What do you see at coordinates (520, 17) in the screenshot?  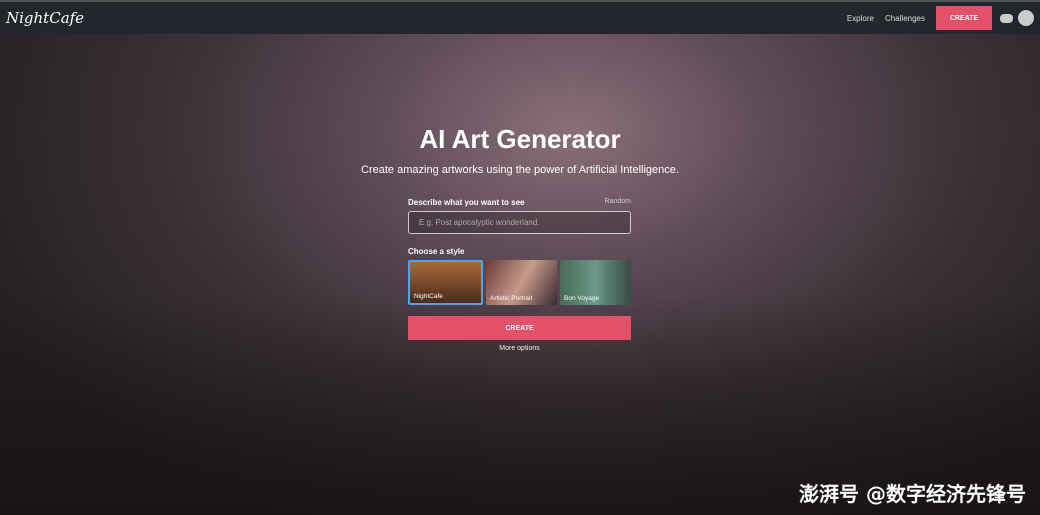 I see `top-bar: NightCafe Explore Challenges CREATE` at bounding box center [520, 17].